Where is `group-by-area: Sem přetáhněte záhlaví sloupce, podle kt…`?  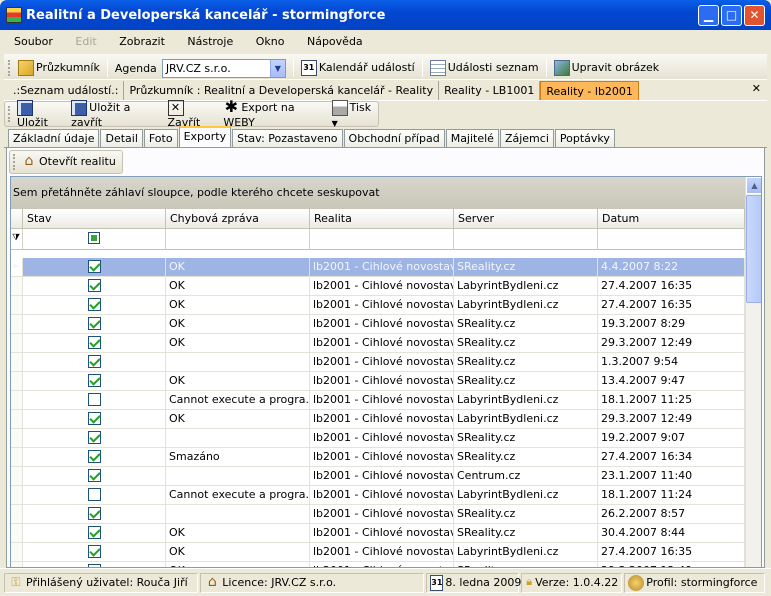 group-by-area: Sem přetáhněte záhlaví sloupce, podle kt… is located at coordinates (378, 193).